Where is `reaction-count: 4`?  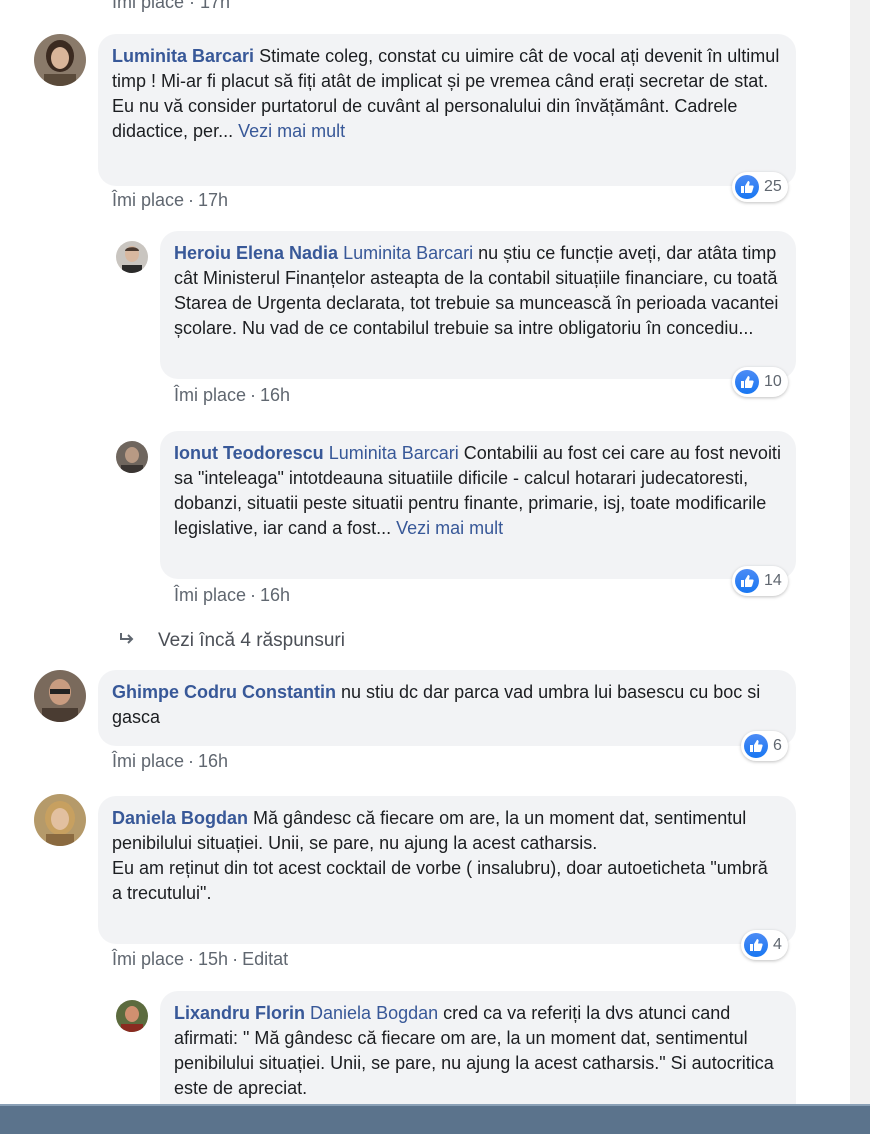
reaction-count: 4 is located at coordinates (764, 945).